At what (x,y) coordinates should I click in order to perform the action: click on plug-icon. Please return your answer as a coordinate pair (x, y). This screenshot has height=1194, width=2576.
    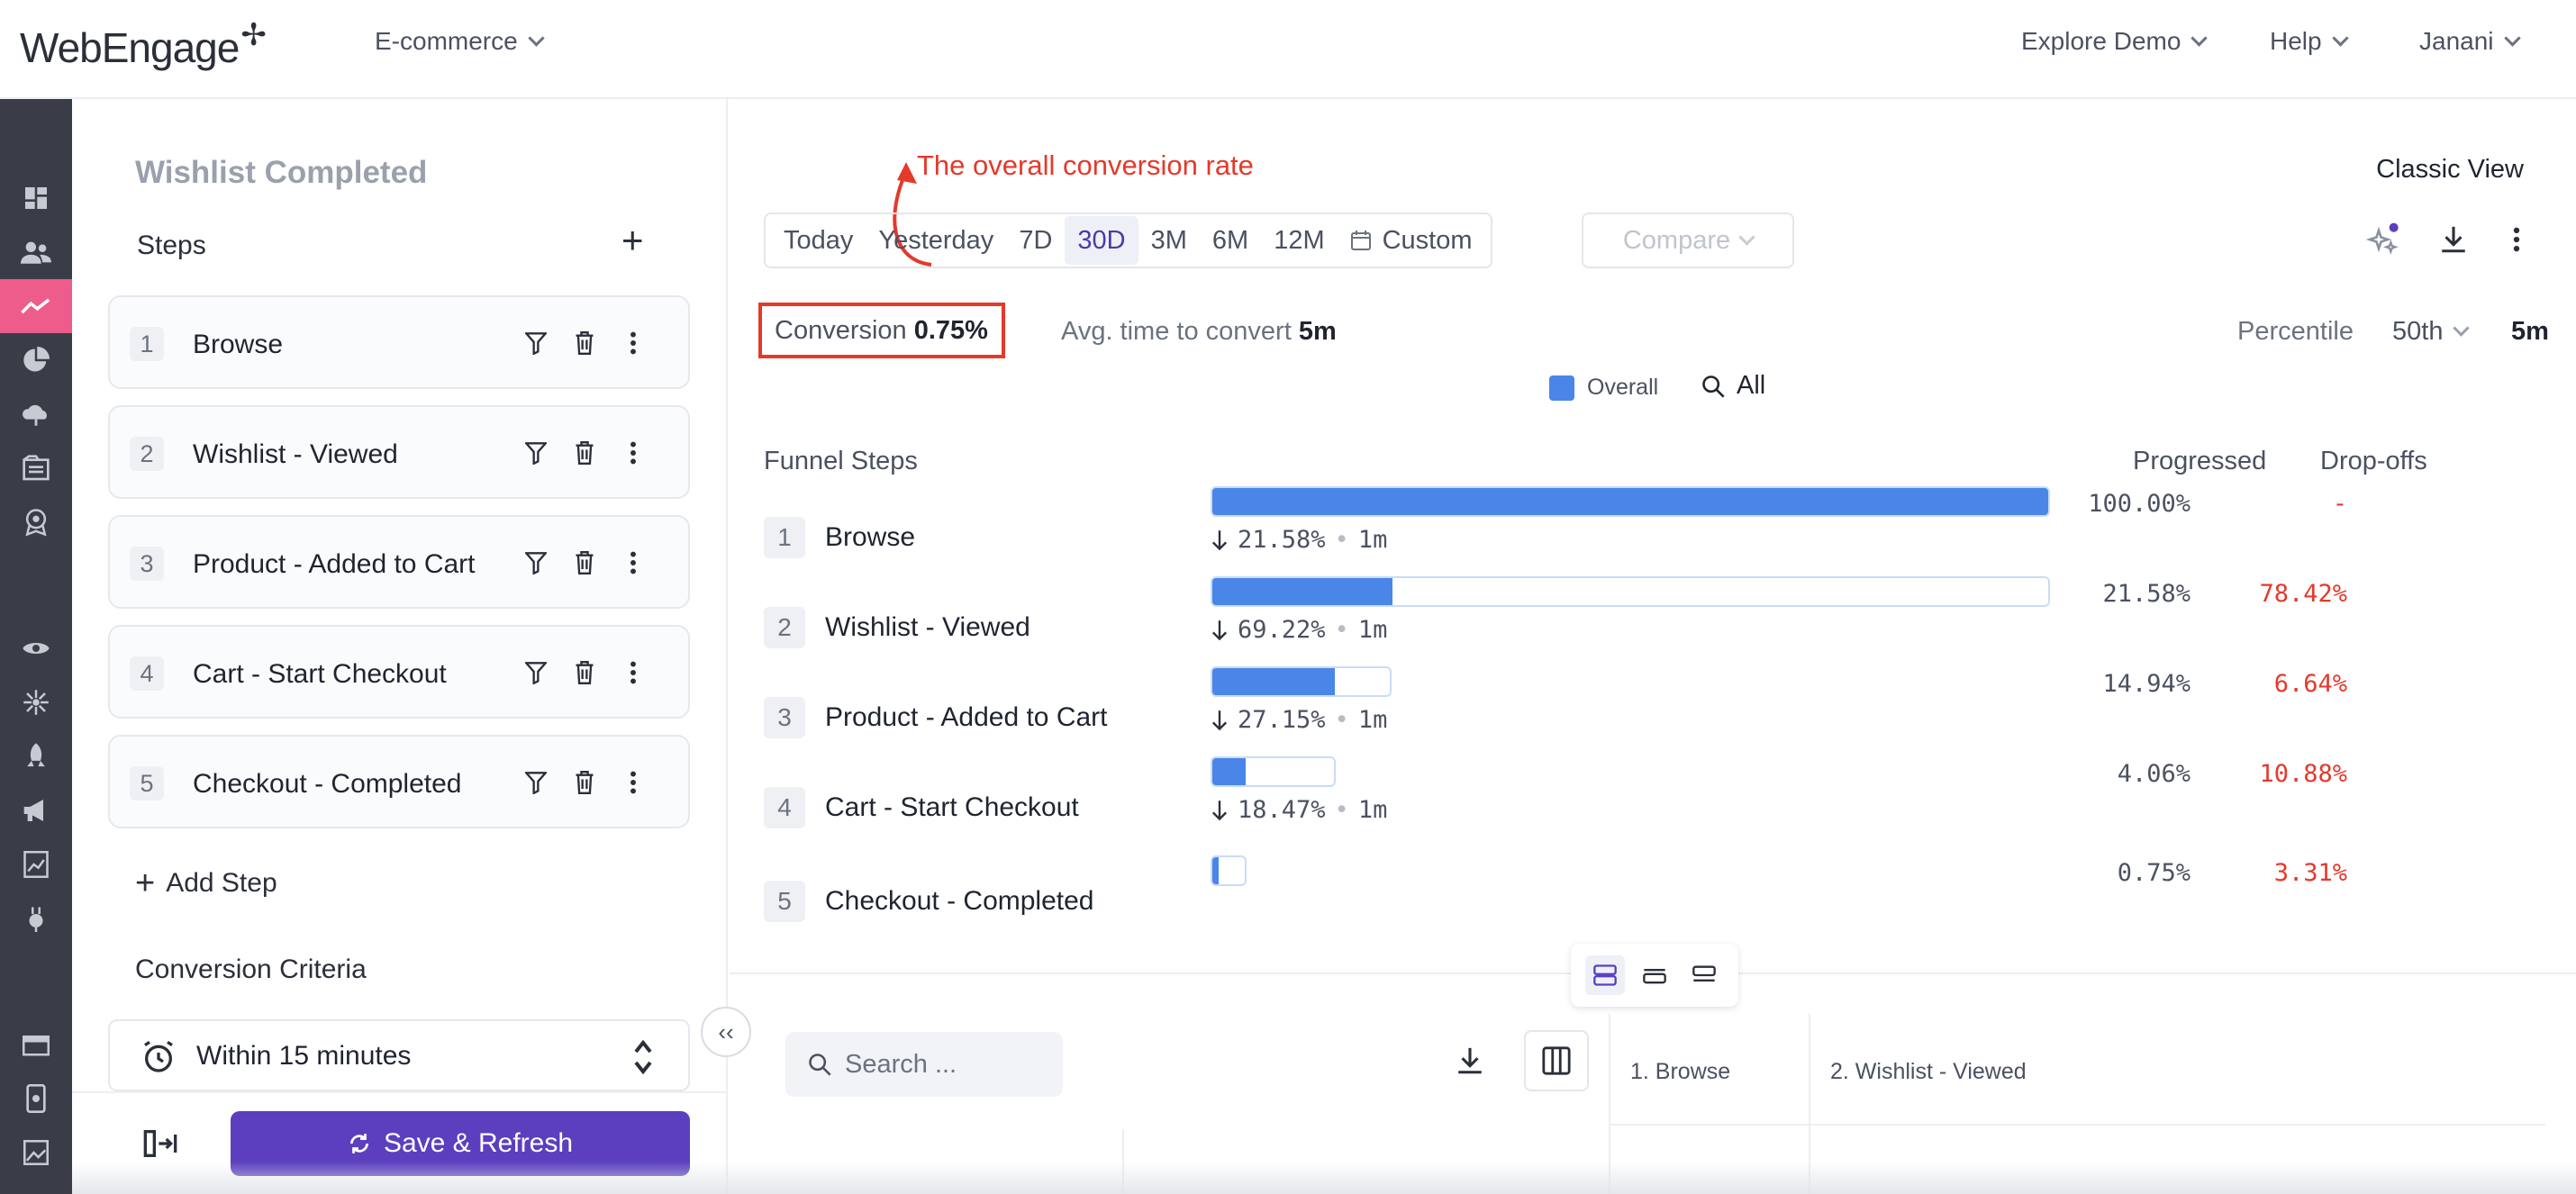
    Looking at the image, I should click on (36, 918).